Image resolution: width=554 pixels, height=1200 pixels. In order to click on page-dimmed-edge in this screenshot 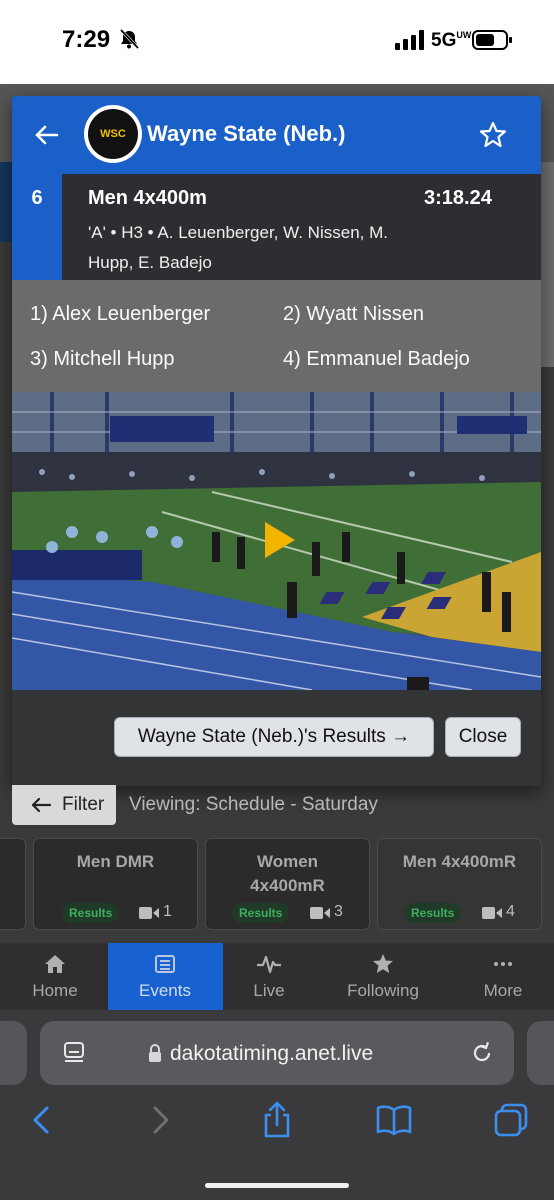, I will do `click(547, 264)`.